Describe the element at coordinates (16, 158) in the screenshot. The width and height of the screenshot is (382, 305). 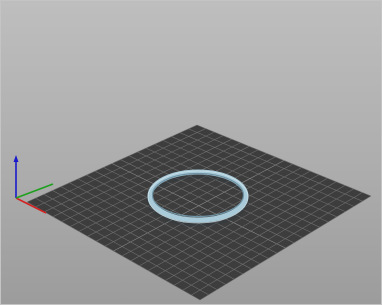
I see `z-axis-arrowhead` at that location.